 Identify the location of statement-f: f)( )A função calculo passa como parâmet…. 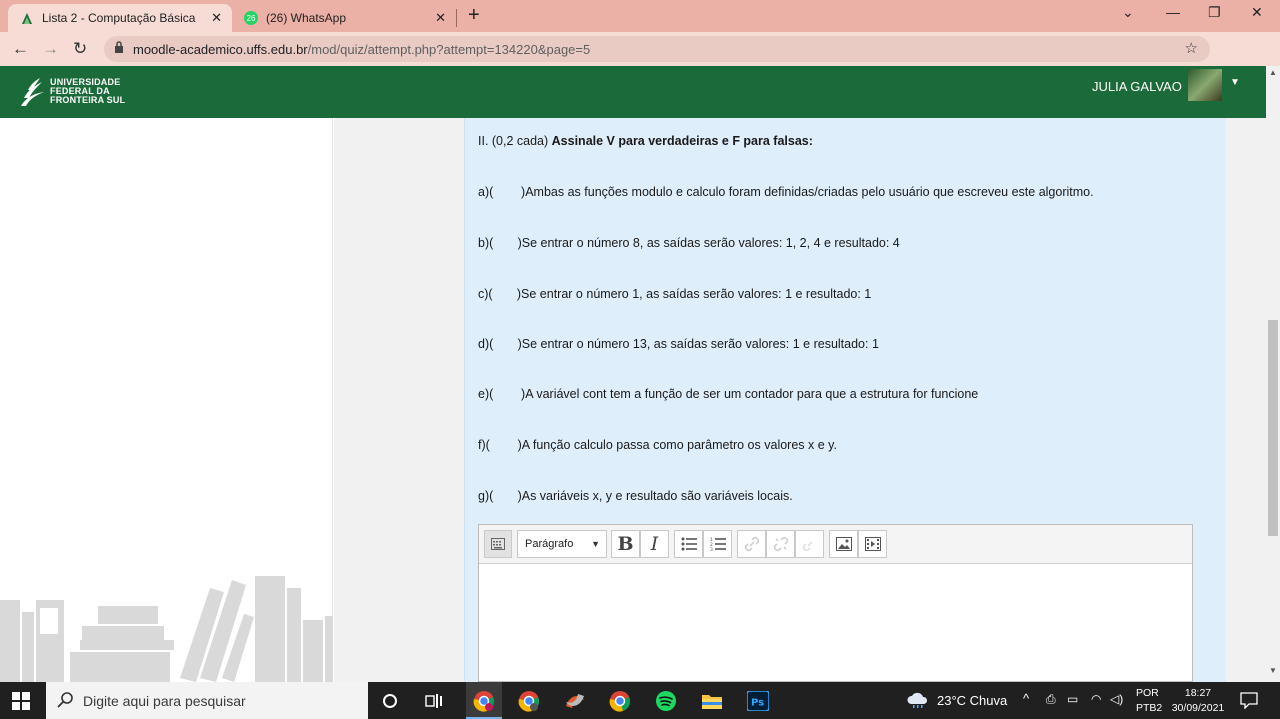
(657, 445).